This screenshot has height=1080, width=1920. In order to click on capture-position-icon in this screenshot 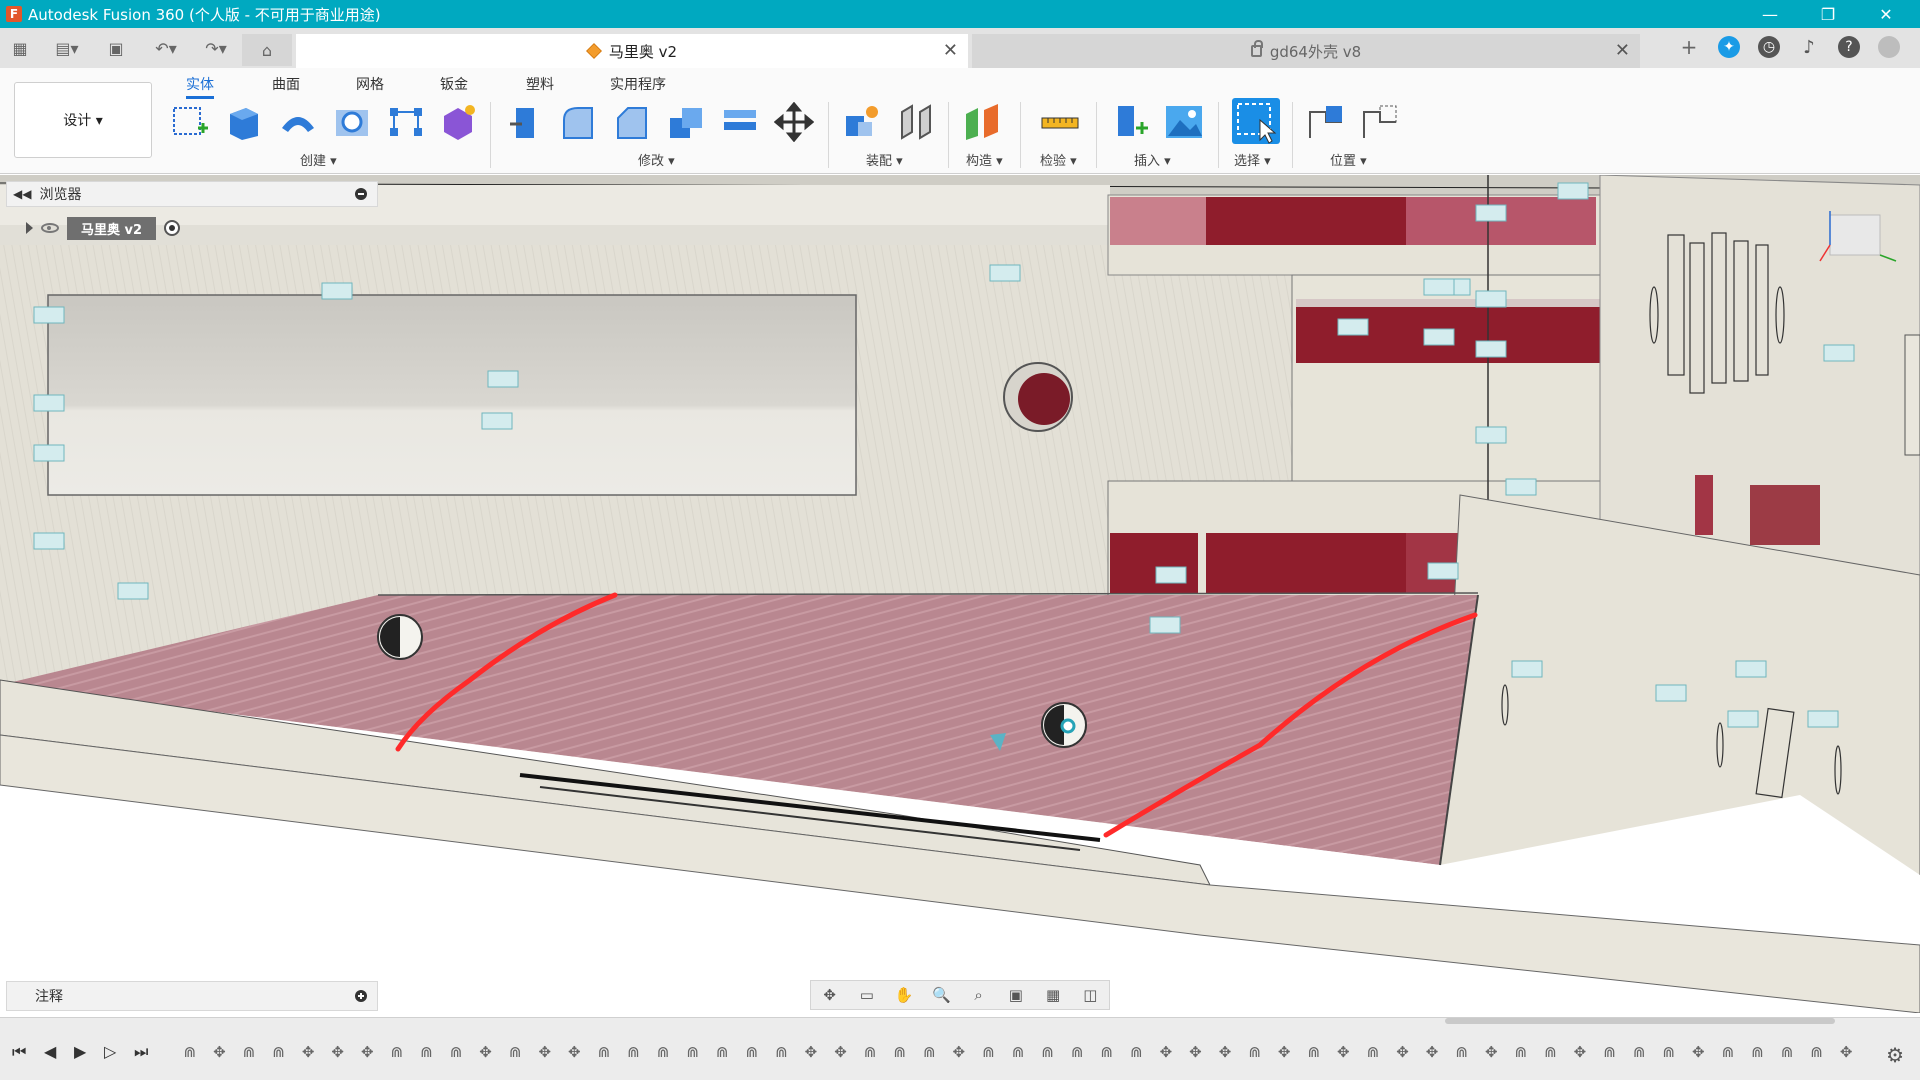, I will do `click(1326, 122)`.